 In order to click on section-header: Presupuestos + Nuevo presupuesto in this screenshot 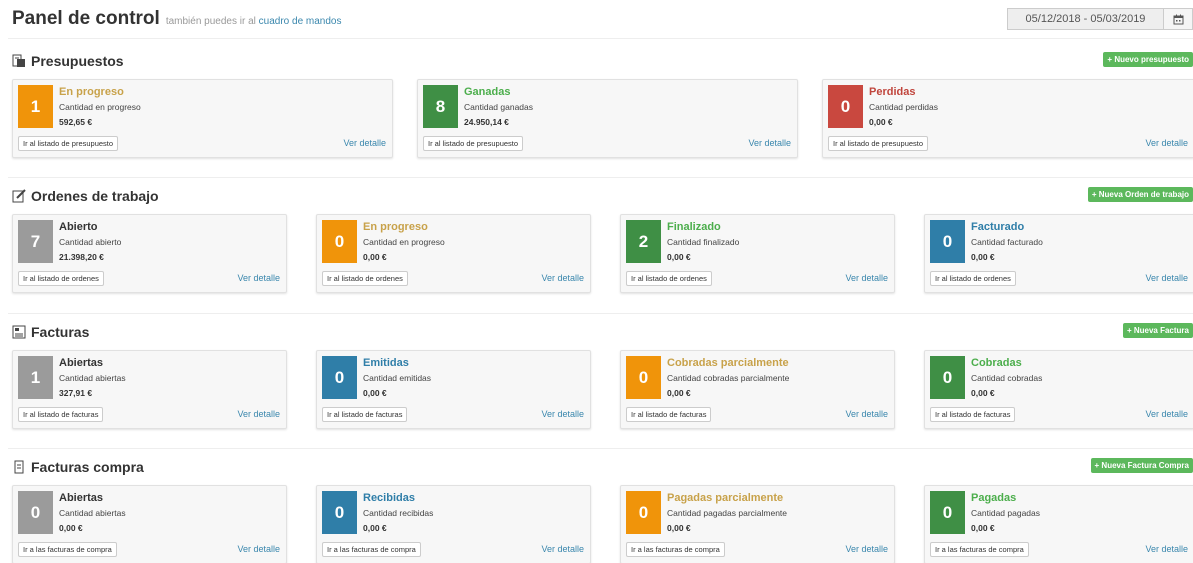, I will do `click(596, 61)`.